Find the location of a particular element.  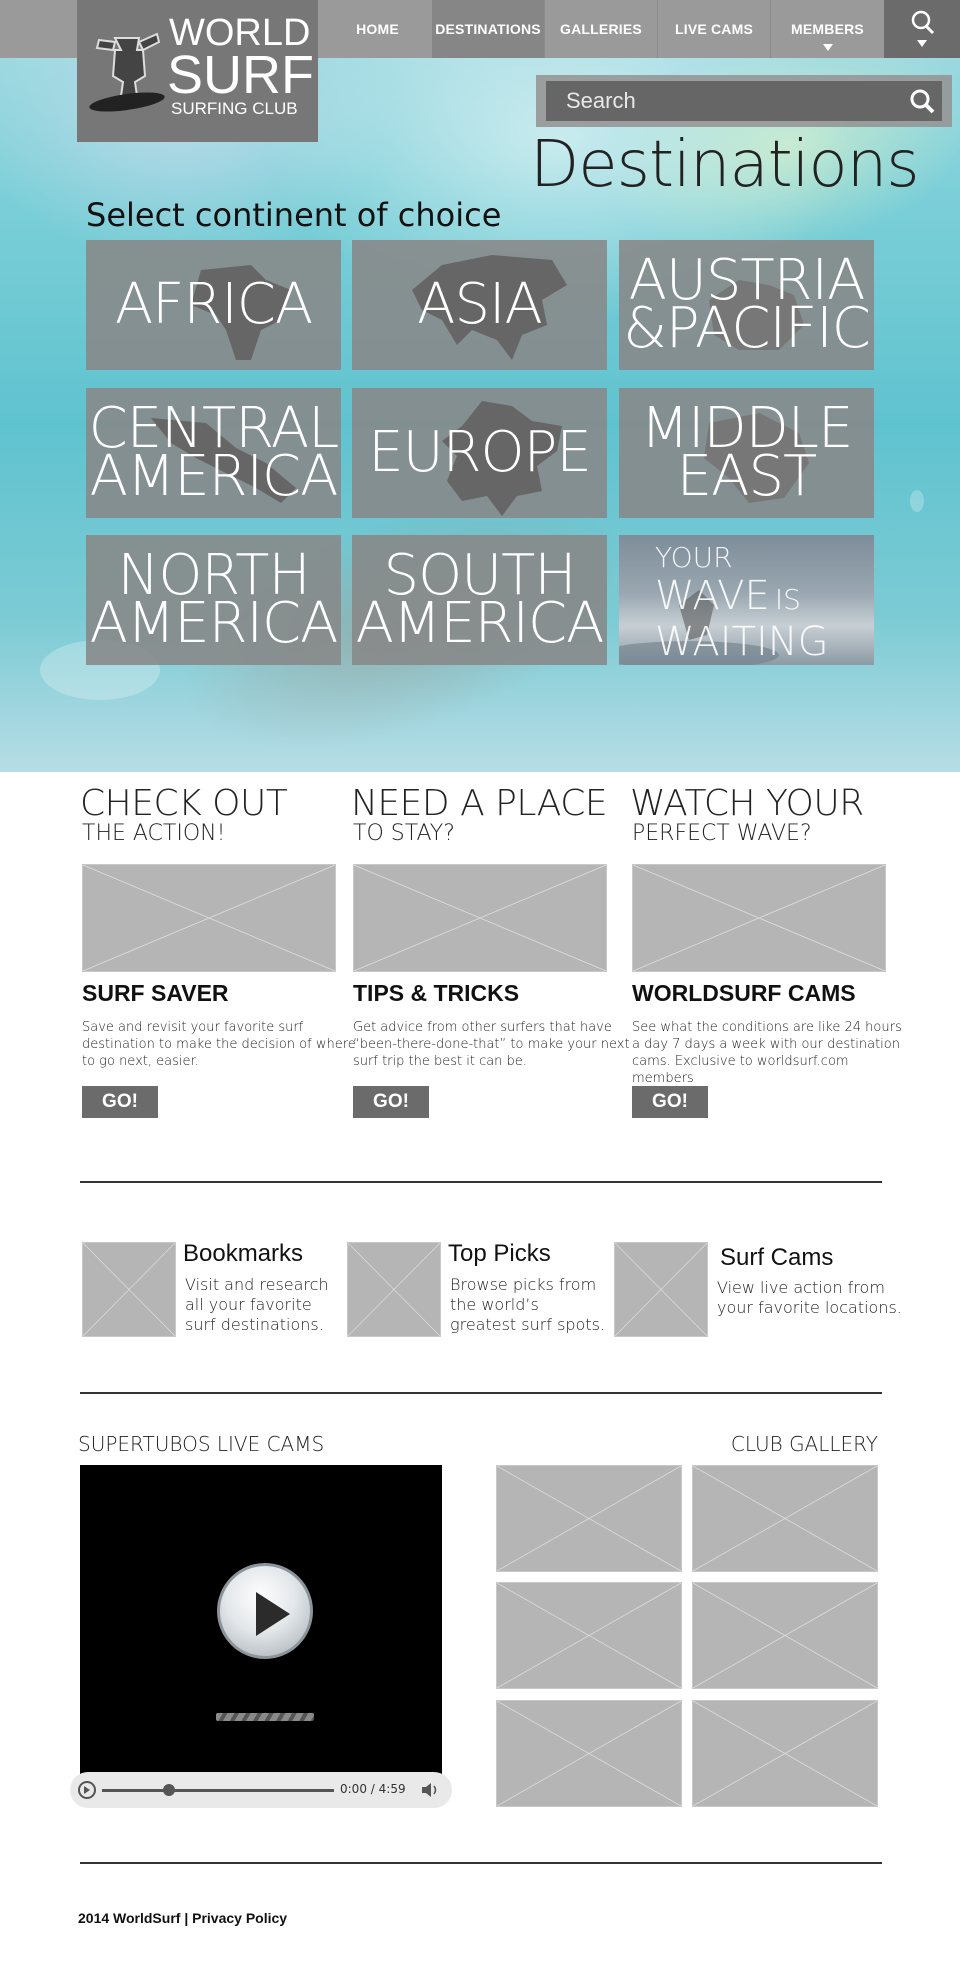

nav-label: LIVE CAMS is located at coordinates (714, 29).